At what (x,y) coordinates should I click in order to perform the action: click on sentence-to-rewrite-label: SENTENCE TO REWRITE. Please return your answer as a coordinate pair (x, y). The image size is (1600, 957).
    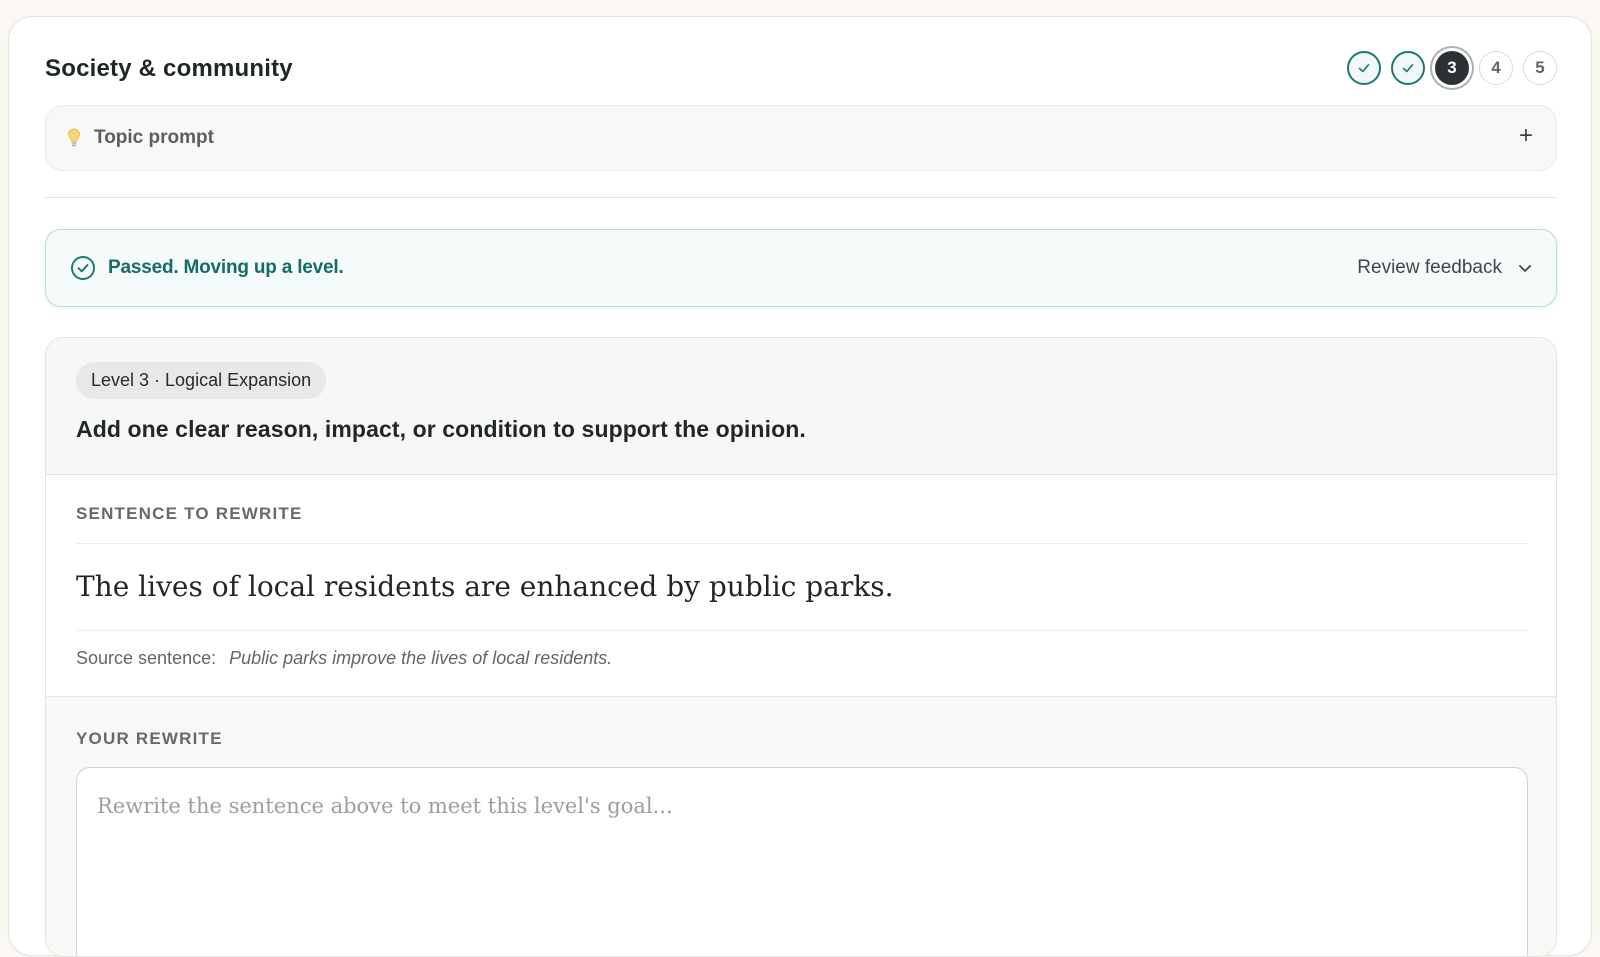
    Looking at the image, I should click on (189, 513).